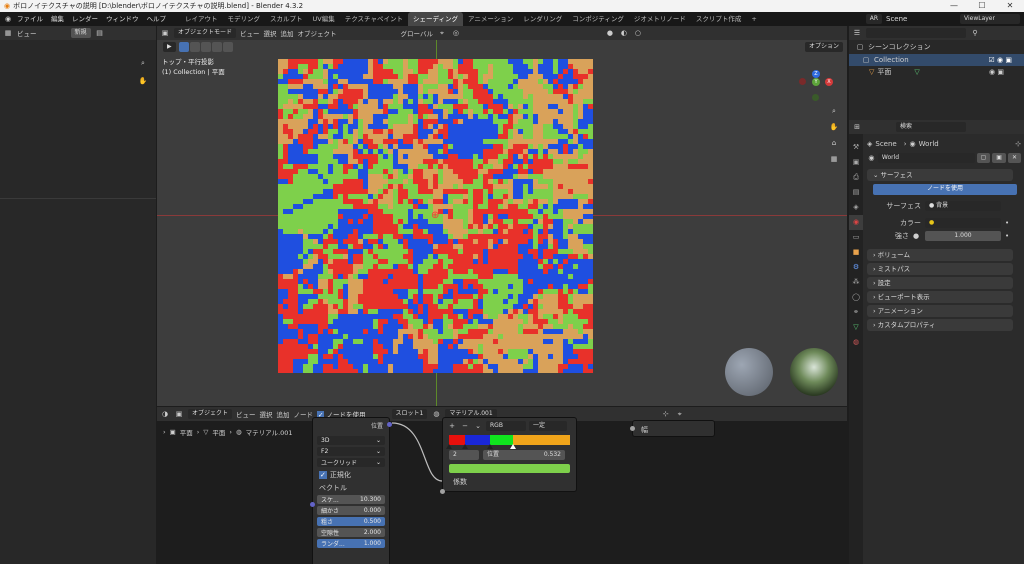 The image size is (1024, 564). Describe the element at coordinates (442, 491) in the screenshot. I see `factor-input-socket` at that location.